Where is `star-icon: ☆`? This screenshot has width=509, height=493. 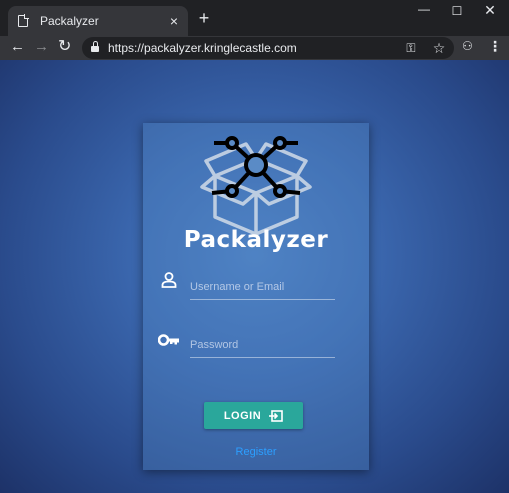 star-icon: ☆ is located at coordinates (439, 48).